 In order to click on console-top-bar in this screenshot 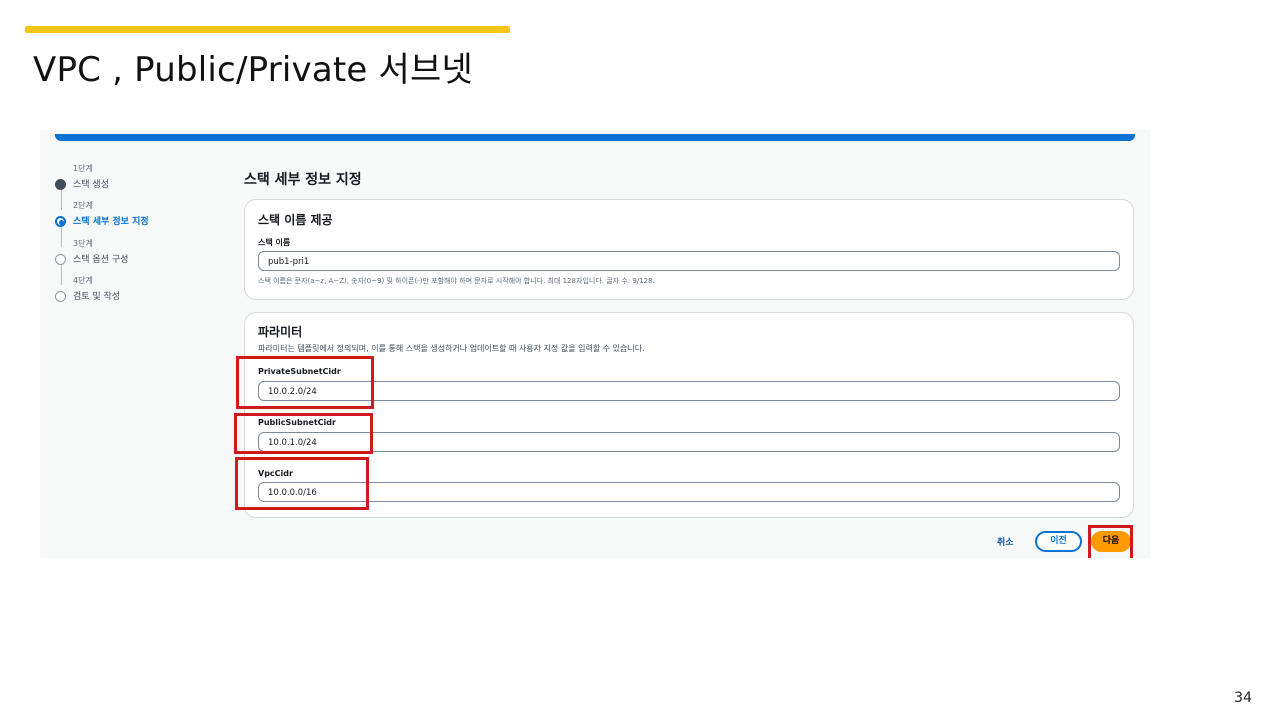, I will do `click(595, 137)`.